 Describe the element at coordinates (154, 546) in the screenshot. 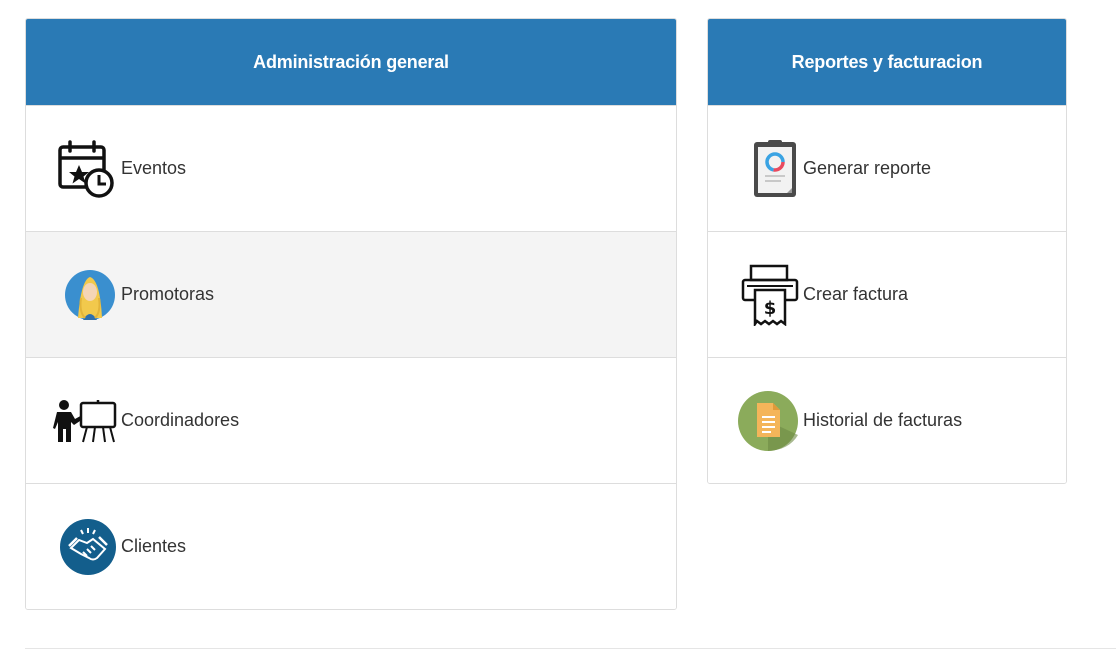

I see `menu-label-clientes: Clientes` at that location.